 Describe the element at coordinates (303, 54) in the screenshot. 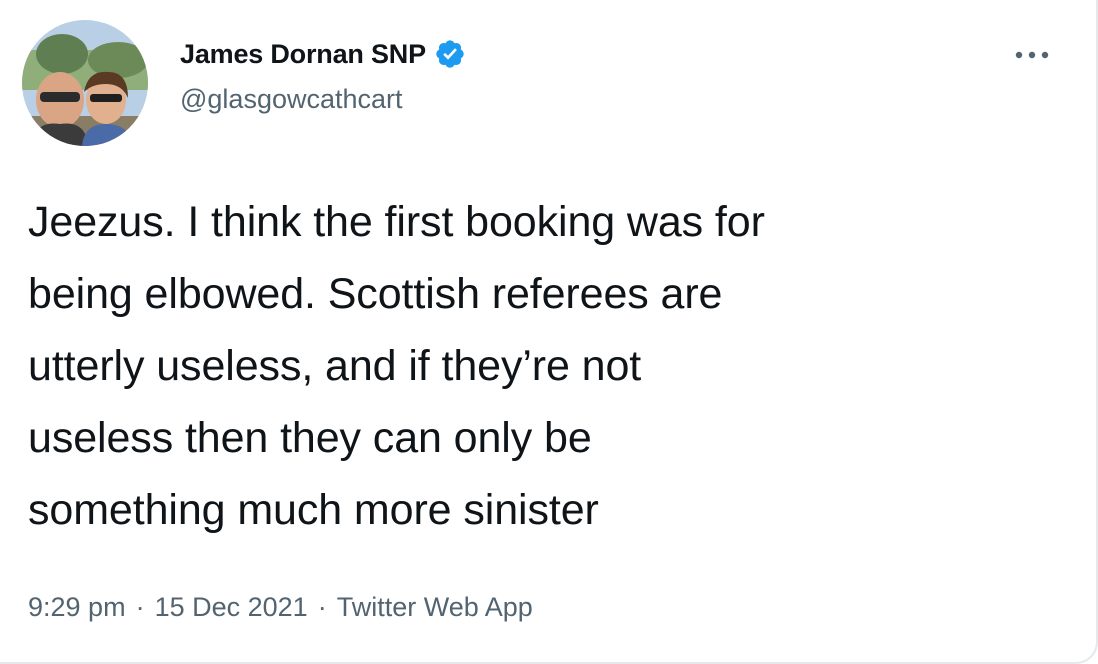

I see `author-display-name: James Dornan SNP` at that location.